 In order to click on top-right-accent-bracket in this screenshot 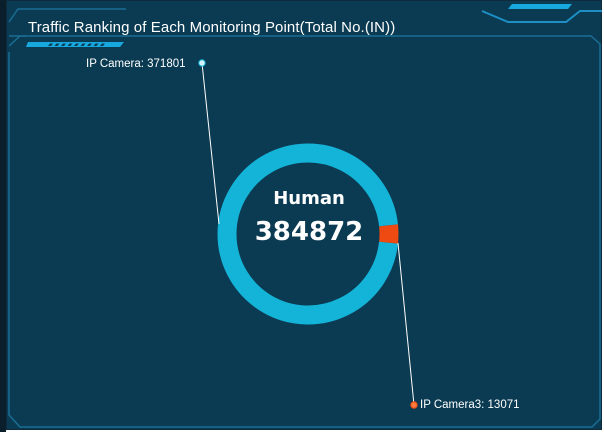, I will do `click(541, 16)`.